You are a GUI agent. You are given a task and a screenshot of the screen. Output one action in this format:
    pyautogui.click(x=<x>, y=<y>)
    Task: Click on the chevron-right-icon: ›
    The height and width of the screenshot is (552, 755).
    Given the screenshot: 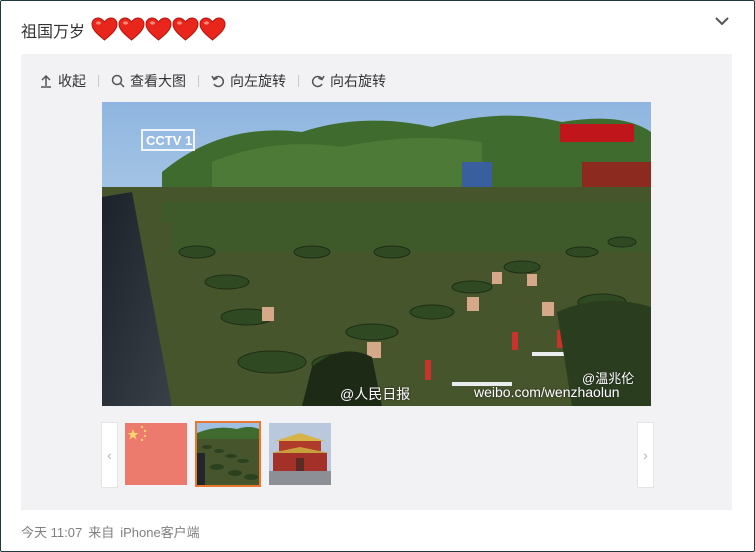 What is the action you would take?
    pyautogui.click(x=645, y=455)
    